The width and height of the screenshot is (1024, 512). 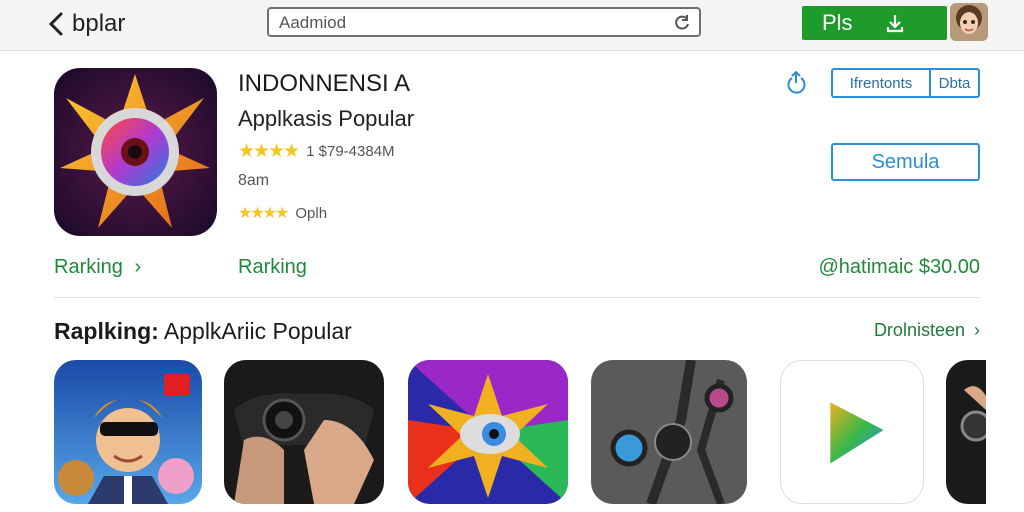 What do you see at coordinates (796, 82) in the screenshot?
I see `share-icon` at bounding box center [796, 82].